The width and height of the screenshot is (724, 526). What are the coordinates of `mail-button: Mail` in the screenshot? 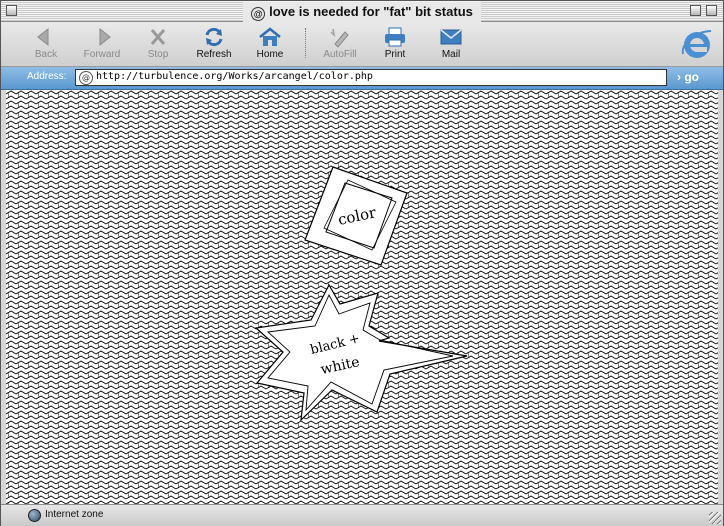 It's located at (451, 44).